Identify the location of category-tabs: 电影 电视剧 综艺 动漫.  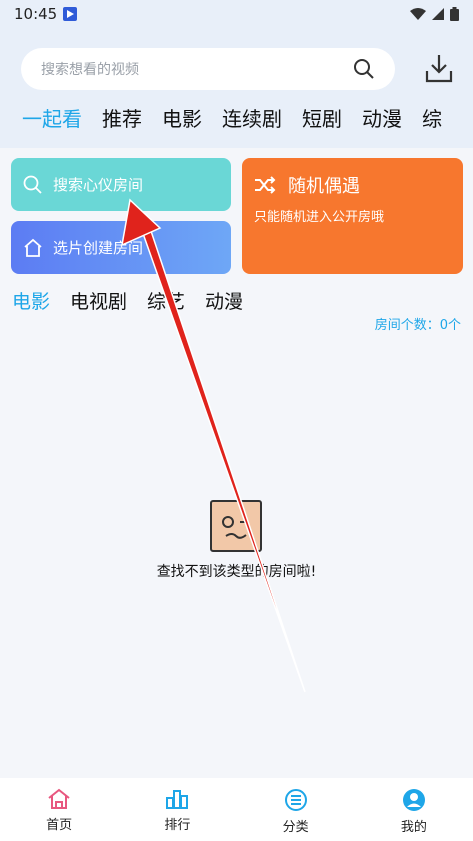
(137, 300).